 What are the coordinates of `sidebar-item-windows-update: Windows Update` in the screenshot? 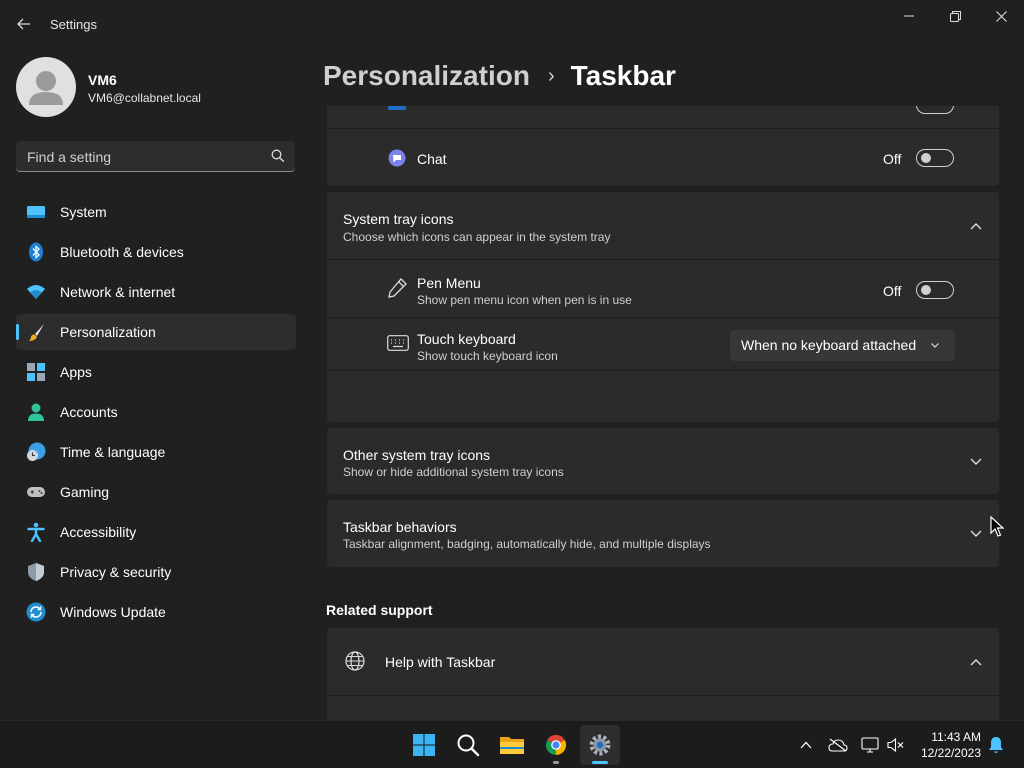 It's located at (156, 612).